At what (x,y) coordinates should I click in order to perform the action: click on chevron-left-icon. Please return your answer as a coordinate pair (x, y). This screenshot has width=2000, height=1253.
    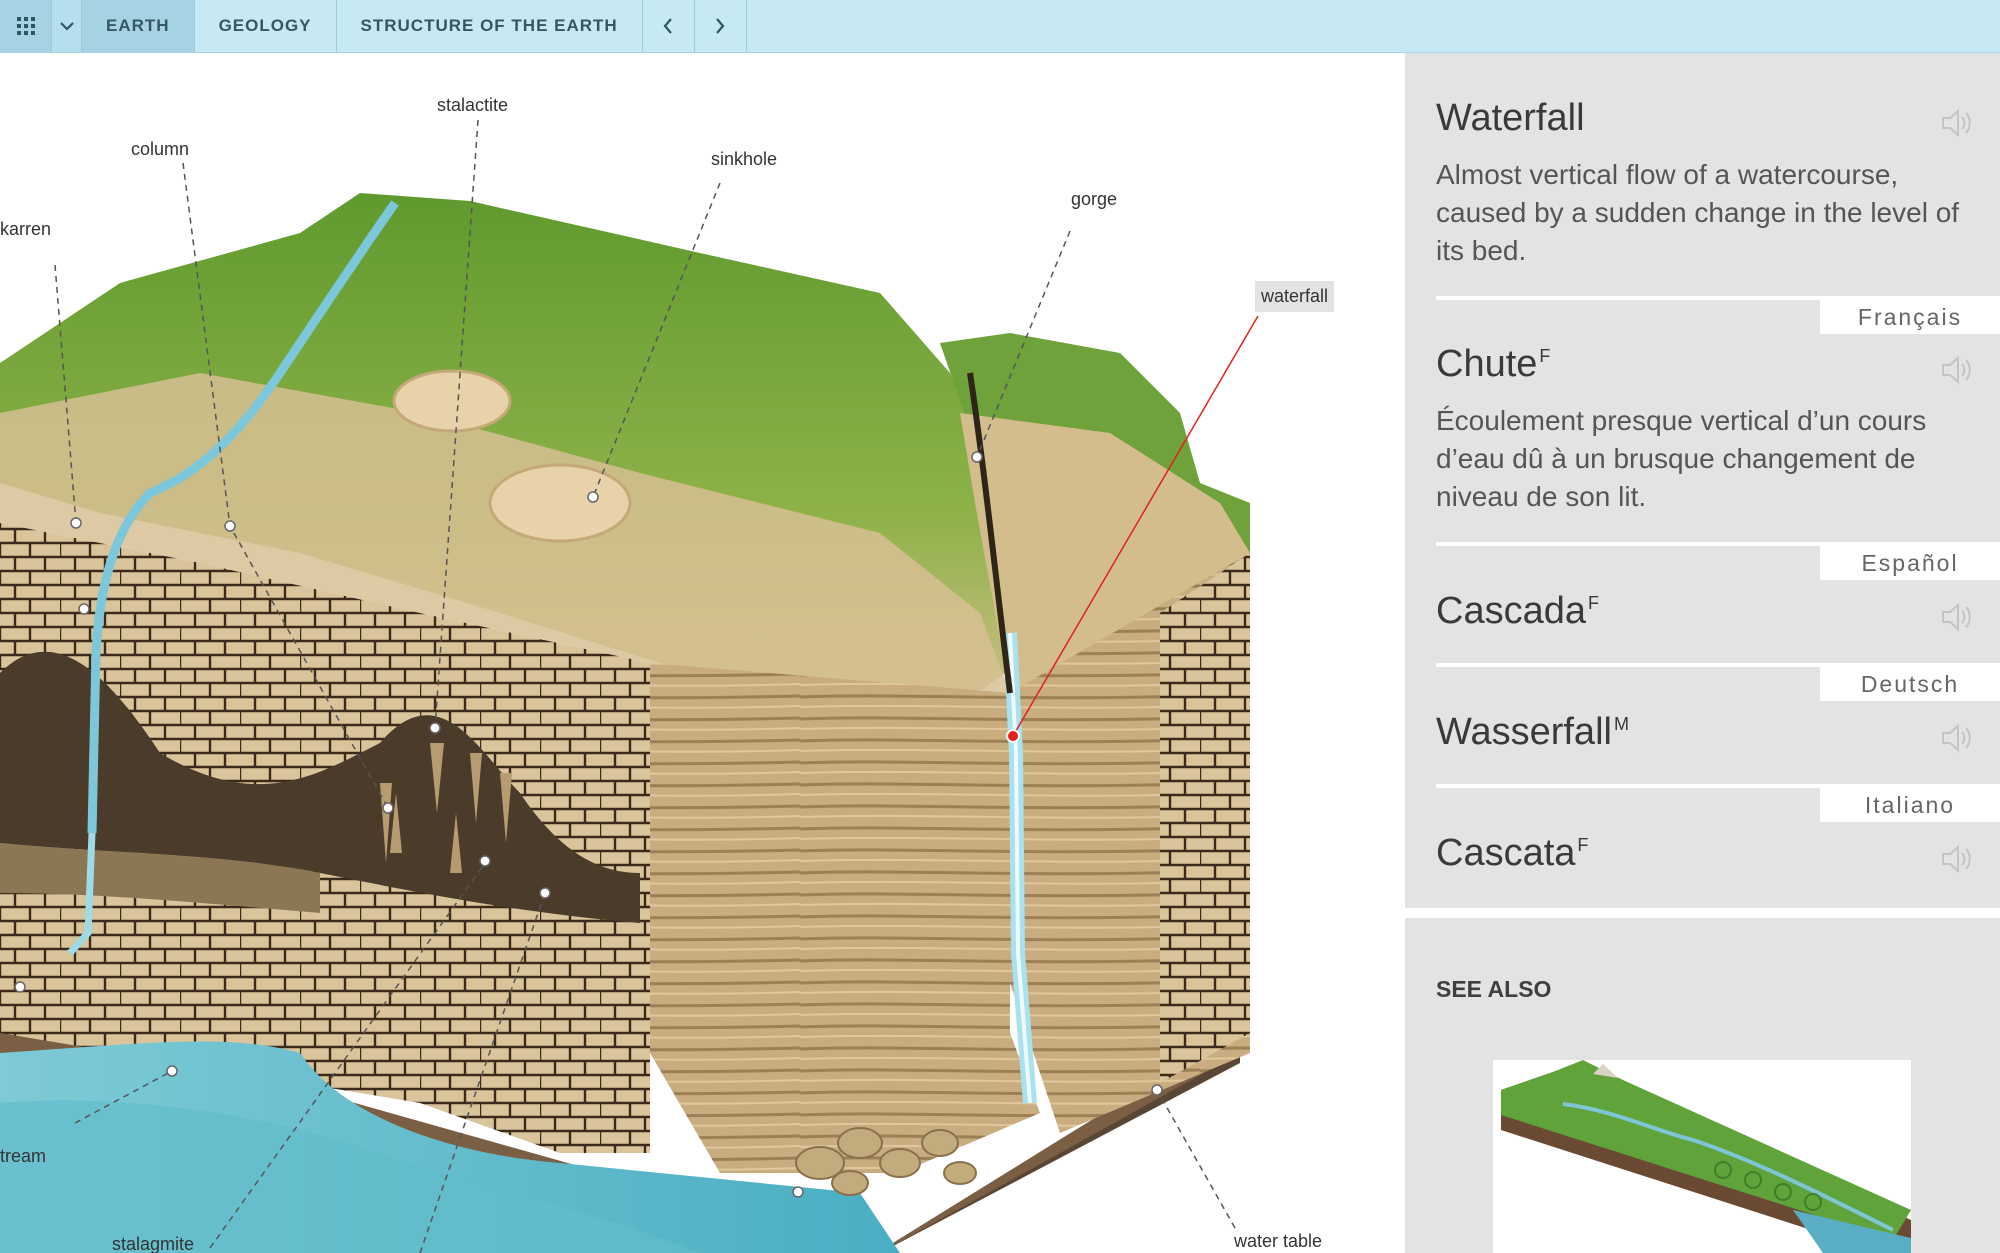
    Looking at the image, I should click on (668, 26).